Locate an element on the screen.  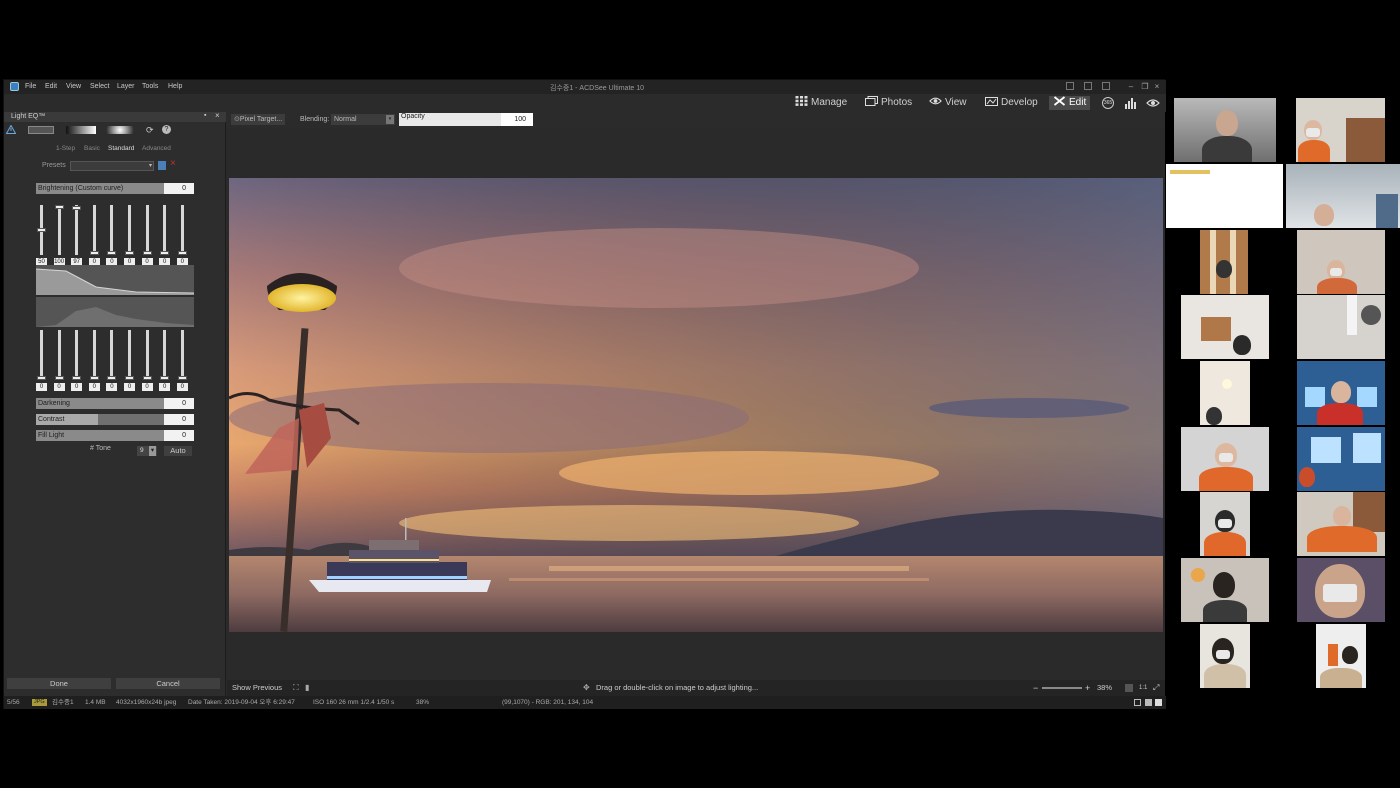
tab-basic: Basic is located at coordinates (92, 148).